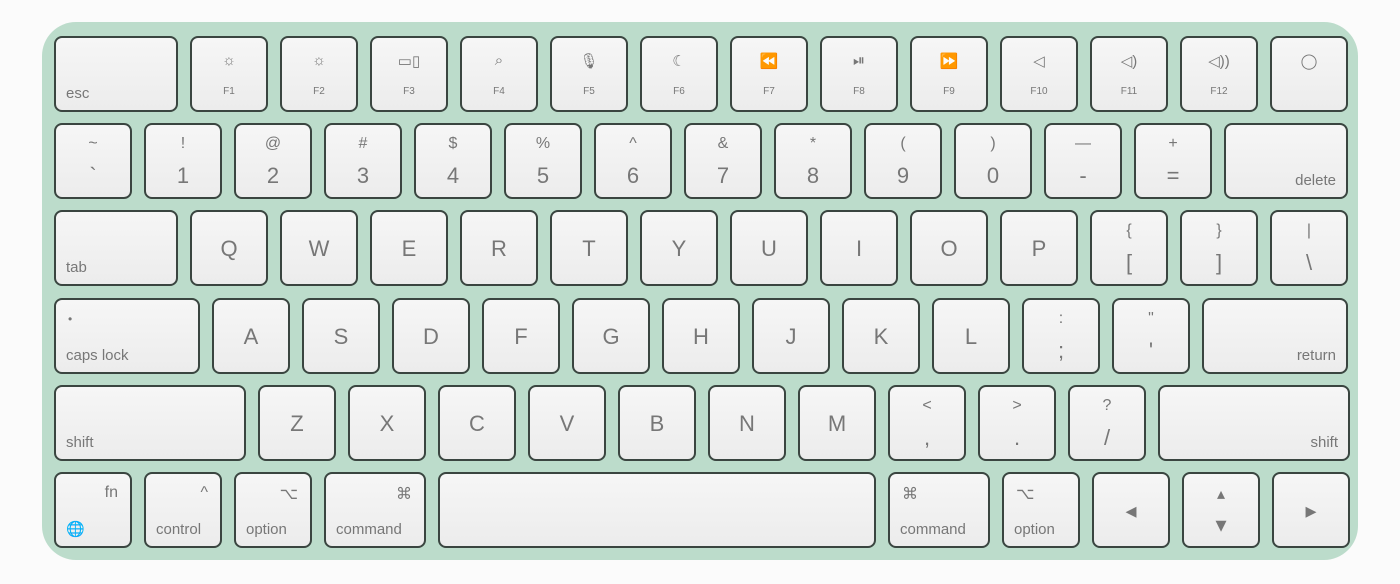  What do you see at coordinates (183, 161) in the screenshot?
I see `key: ! 1` at bounding box center [183, 161].